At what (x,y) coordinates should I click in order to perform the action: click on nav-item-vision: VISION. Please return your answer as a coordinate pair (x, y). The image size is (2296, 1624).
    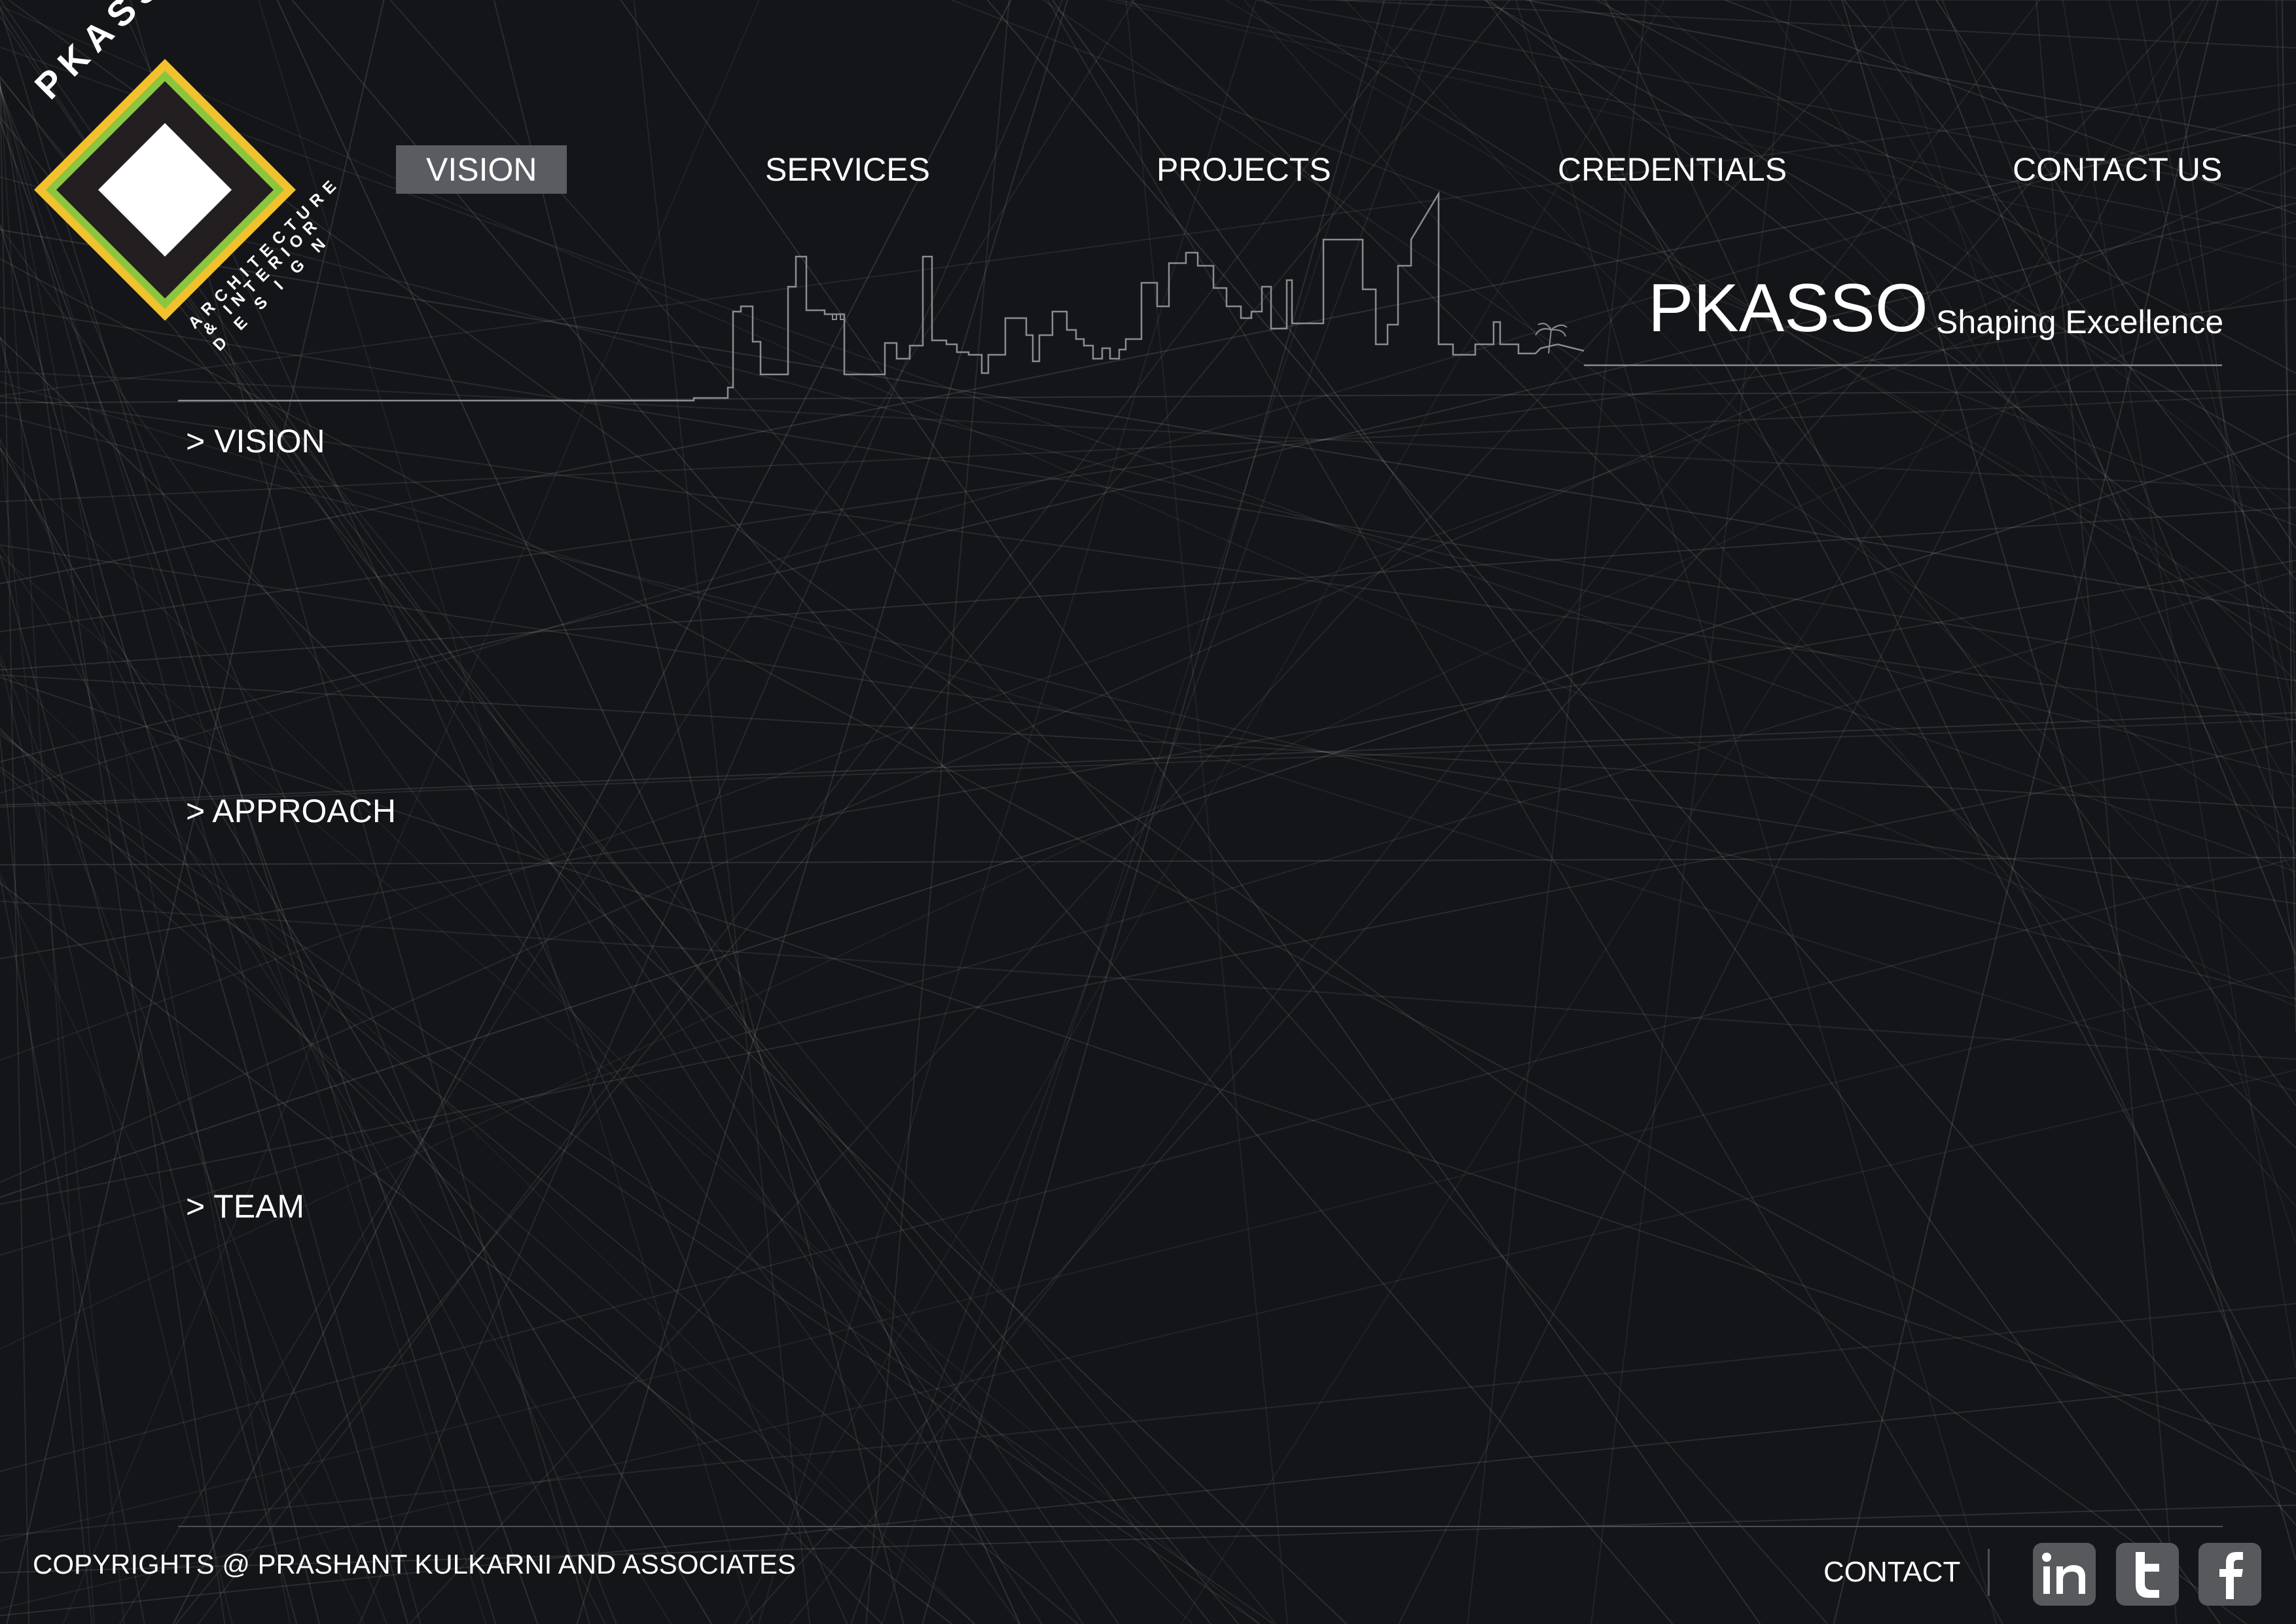
    Looking at the image, I should click on (481, 169).